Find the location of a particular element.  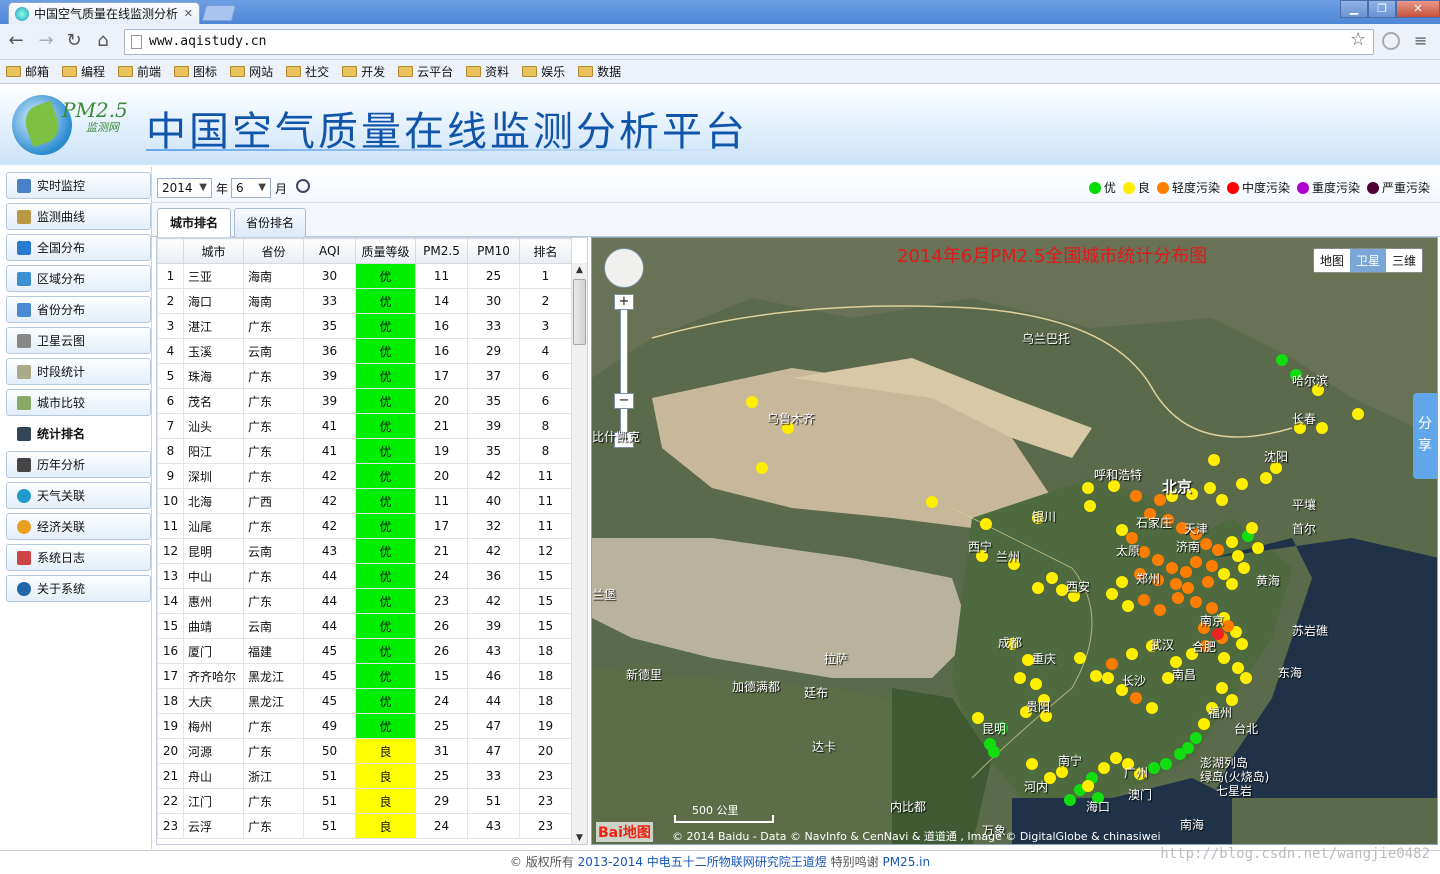

map-mode-map: 地图 is located at coordinates (1332, 260).